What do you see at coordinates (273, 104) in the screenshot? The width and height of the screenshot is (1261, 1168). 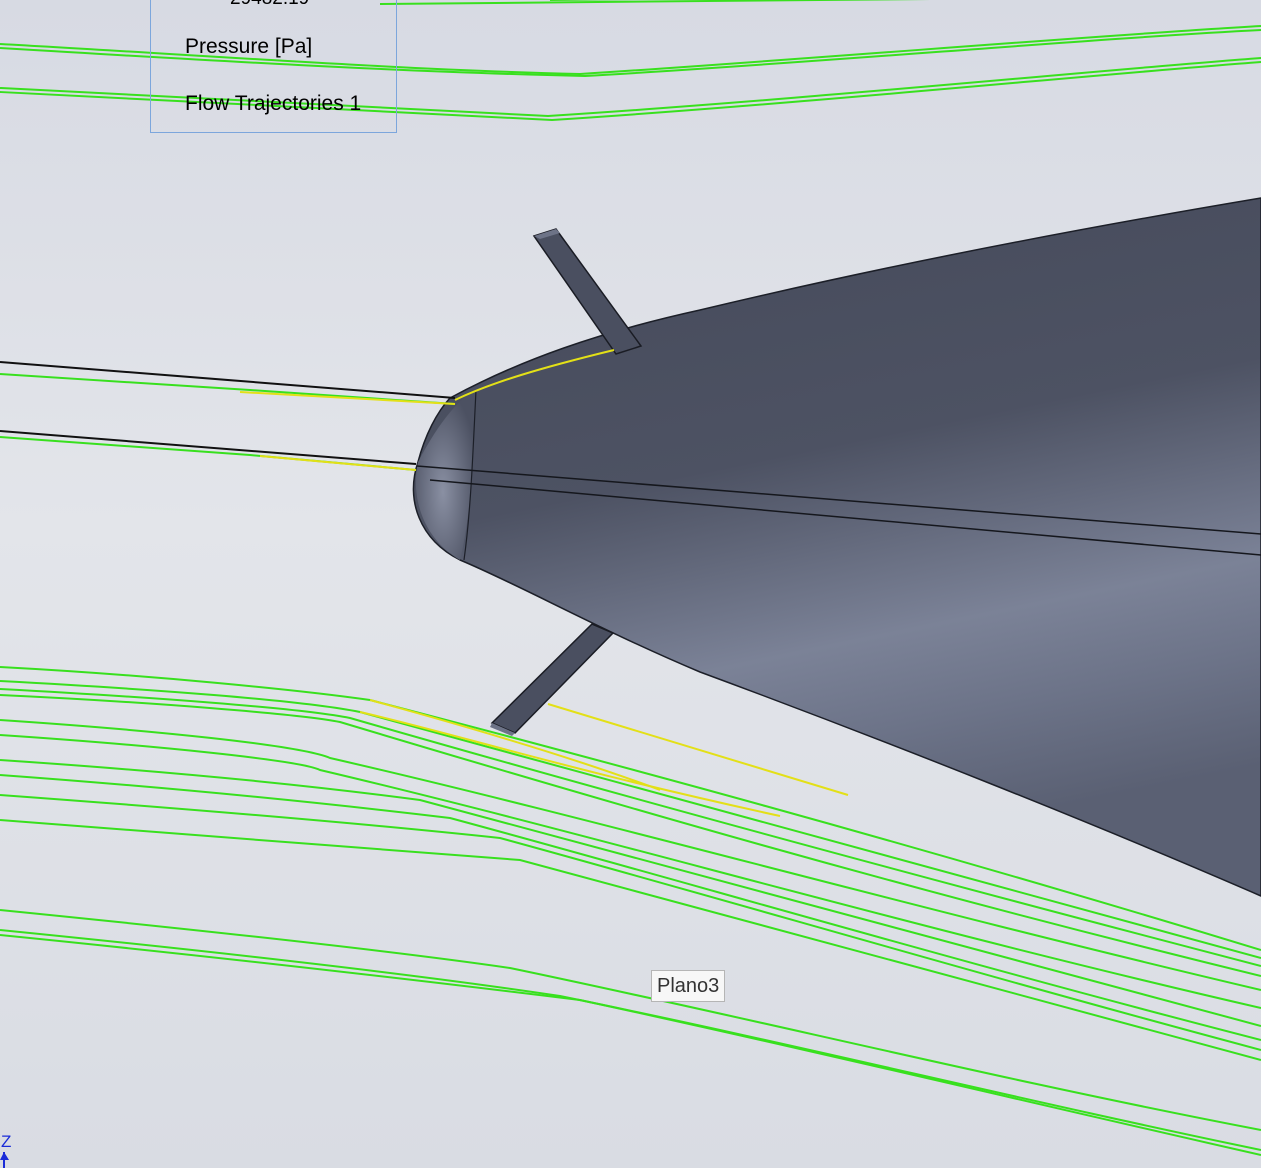 I see `legend-trajectories-label: Flow Trajectories 1` at bounding box center [273, 104].